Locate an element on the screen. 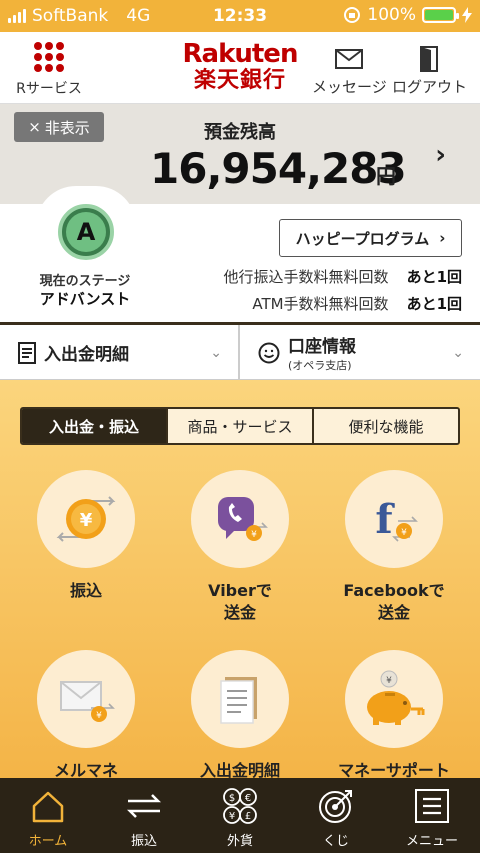 The width and height of the screenshot is (480, 853). door-icon is located at coordinates (428, 59).